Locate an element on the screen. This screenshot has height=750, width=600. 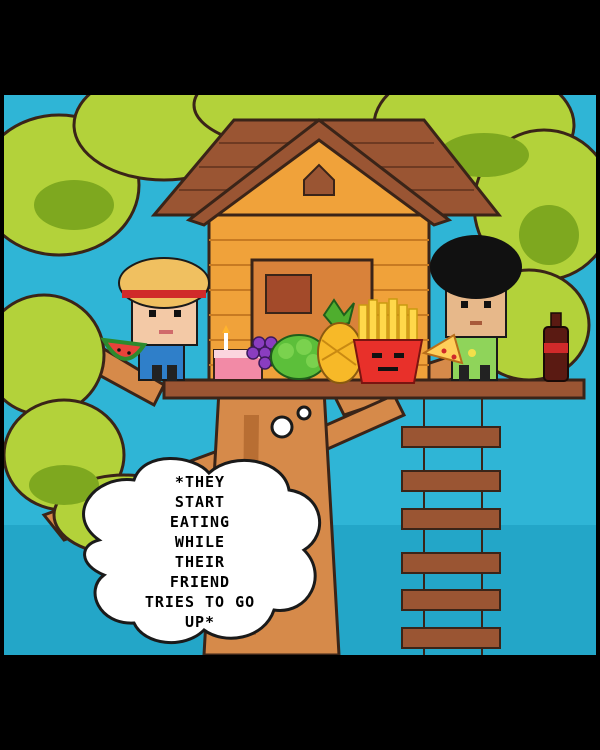
caption-line: START is located at coordinates (200, 502).